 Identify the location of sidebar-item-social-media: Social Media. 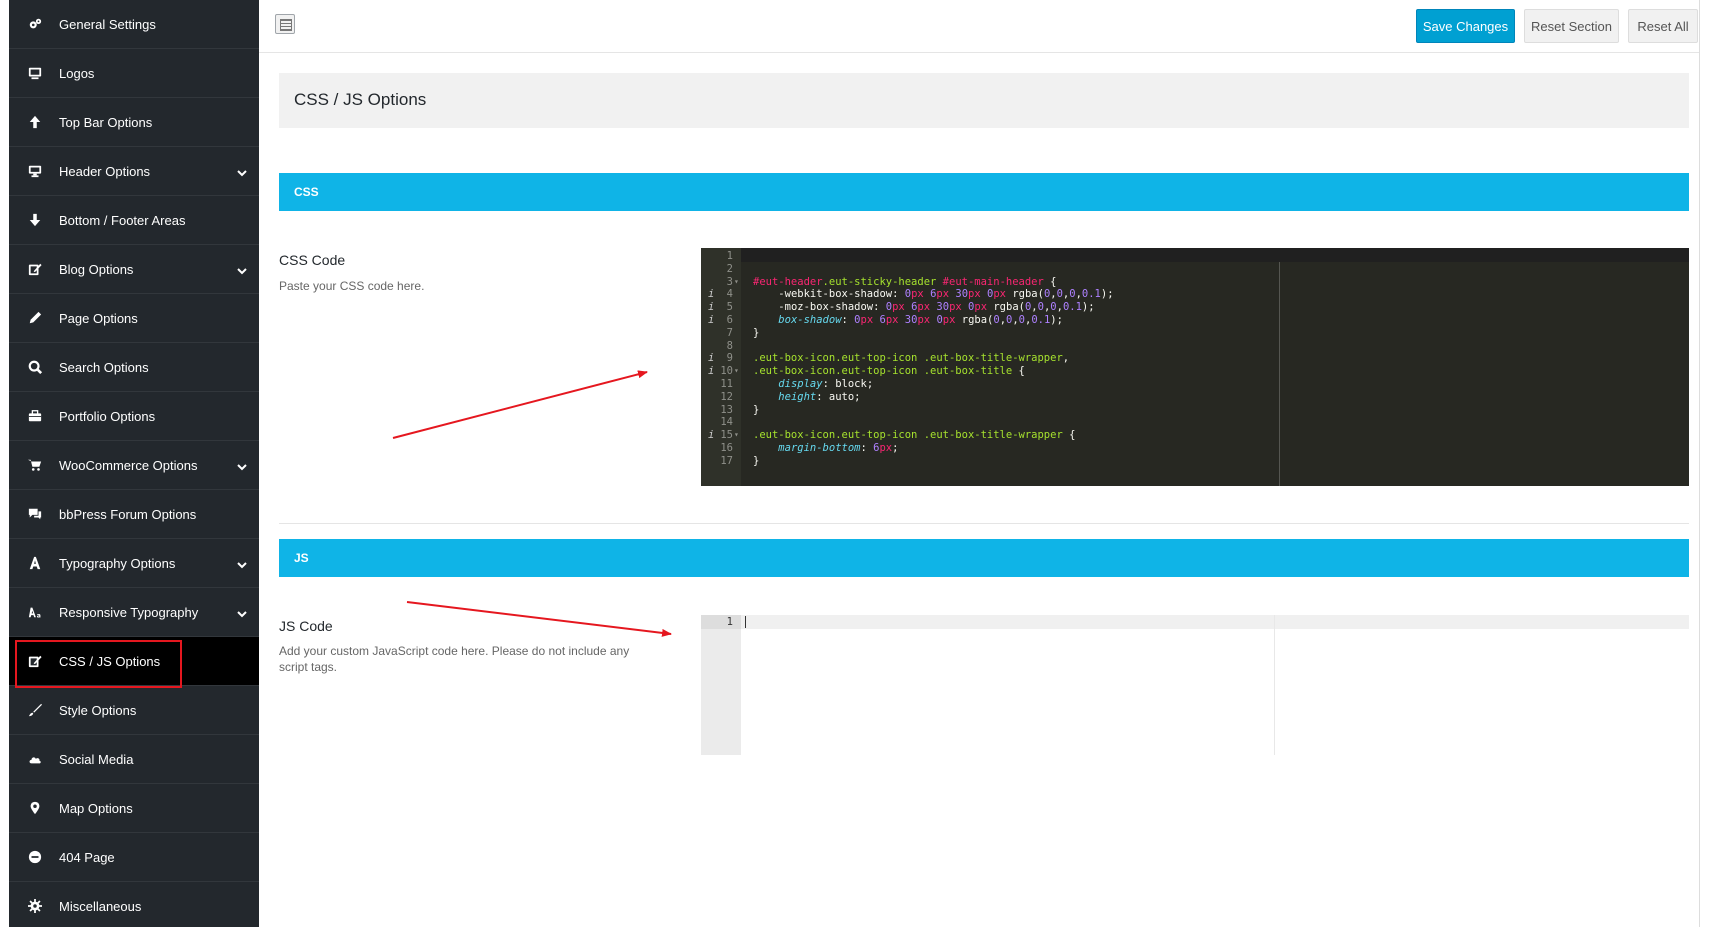
(134, 759).